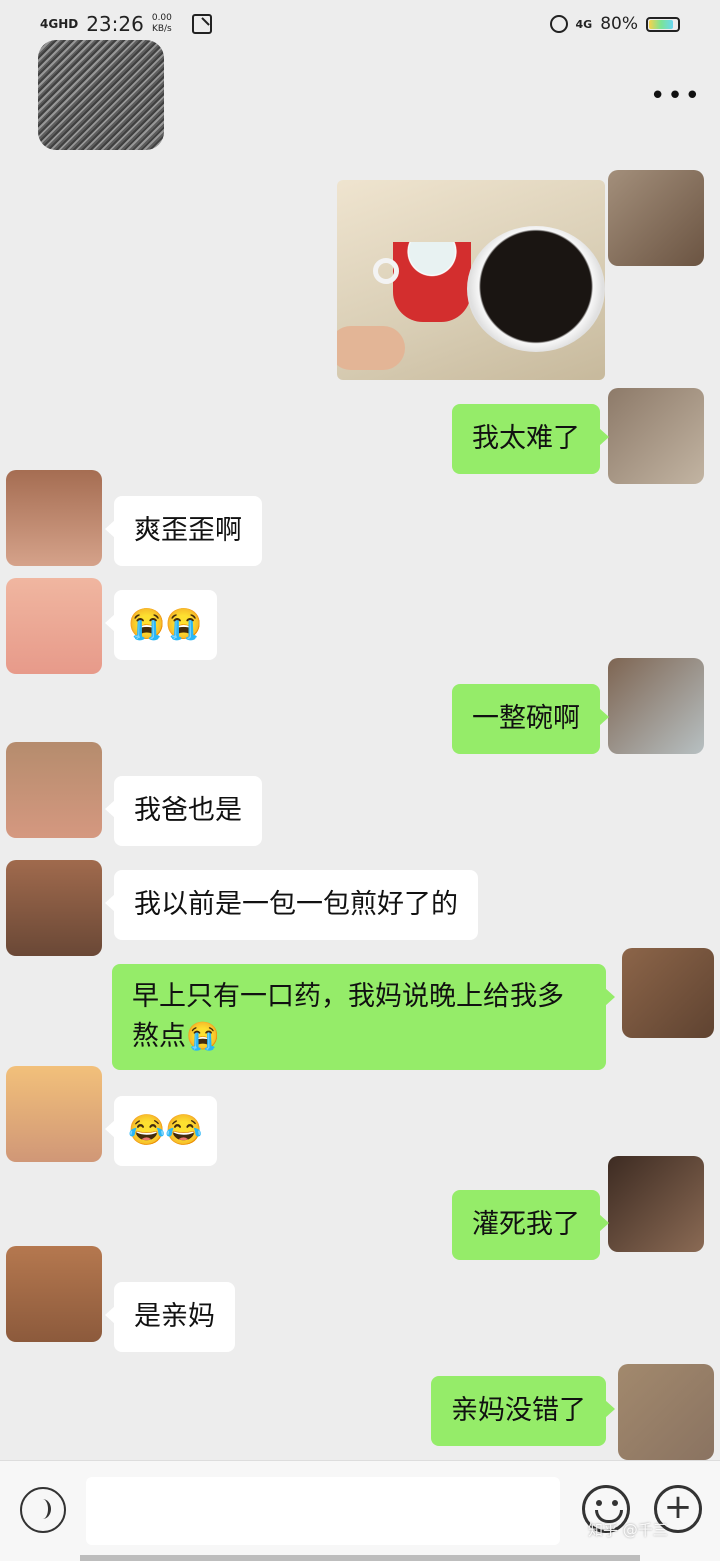 This screenshot has width=720, height=1561. What do you see at coordinates (59, 24) in the screenshot?
I see `network-indicator: 4GHD` at bounding box center [59, 24].